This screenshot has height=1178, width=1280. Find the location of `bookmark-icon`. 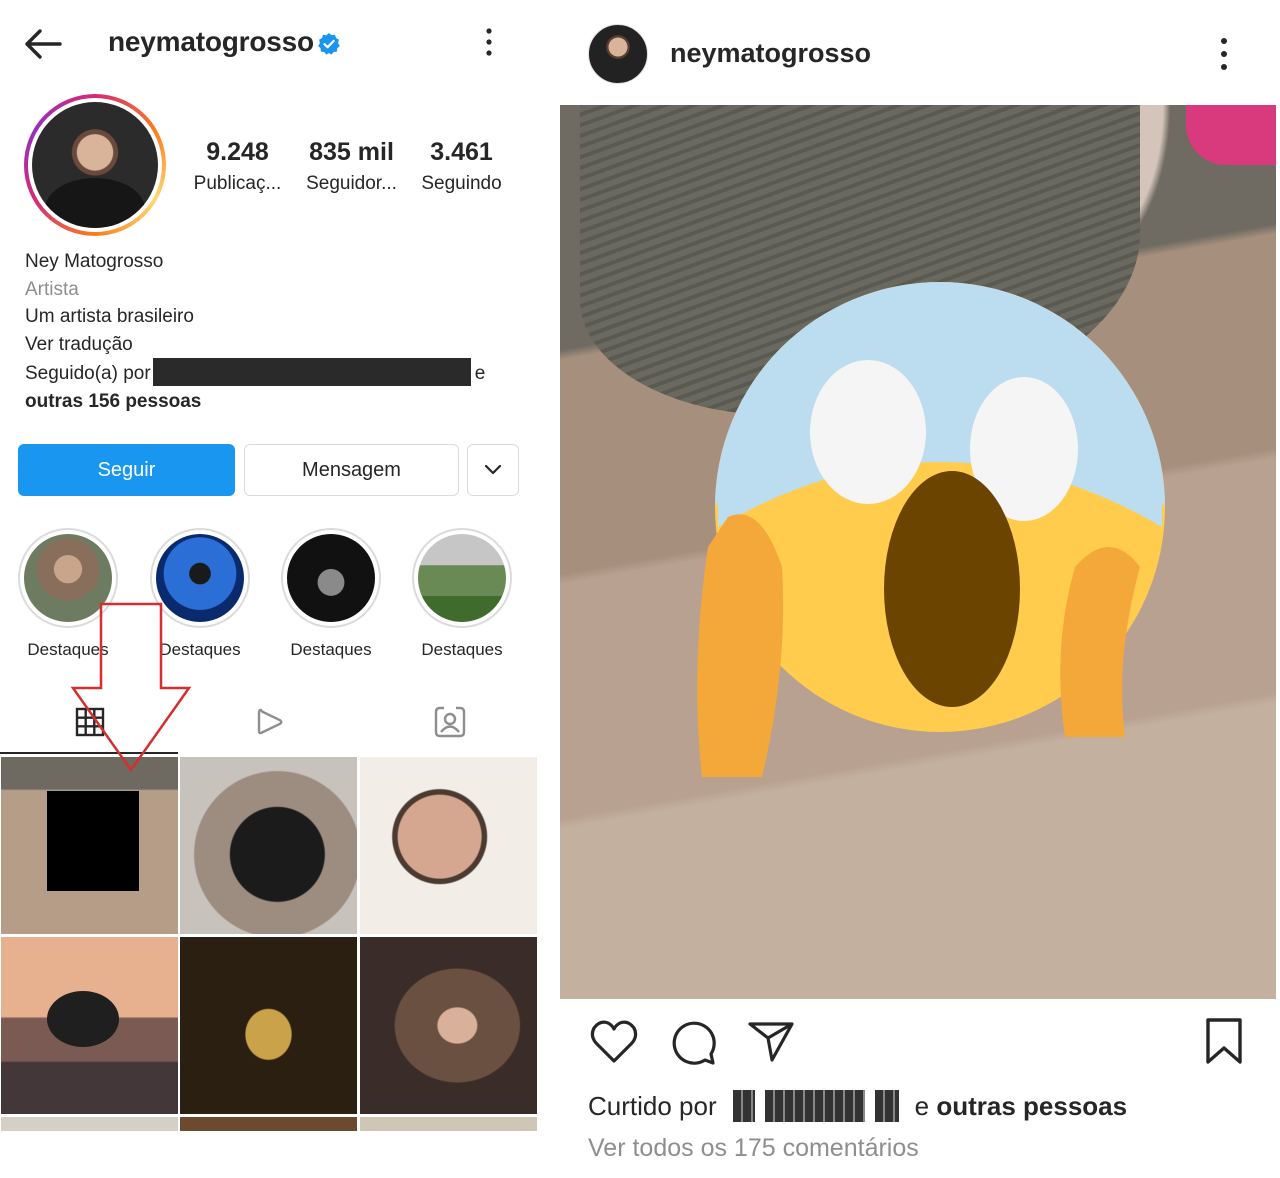

bookmark-icon is located at coordinates (1224, 1042).